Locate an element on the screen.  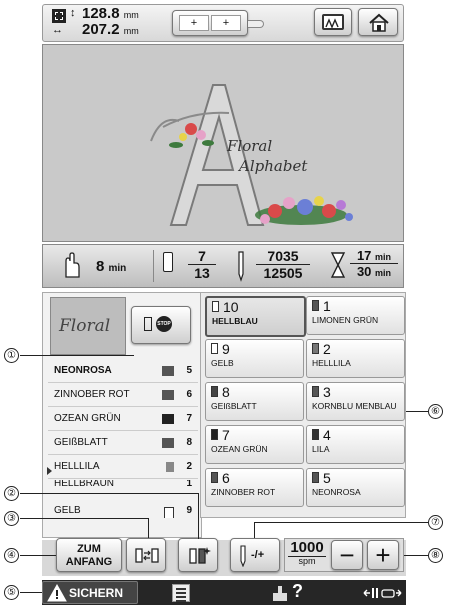
embroidery-area-icon is located at coordinates (59, 16).